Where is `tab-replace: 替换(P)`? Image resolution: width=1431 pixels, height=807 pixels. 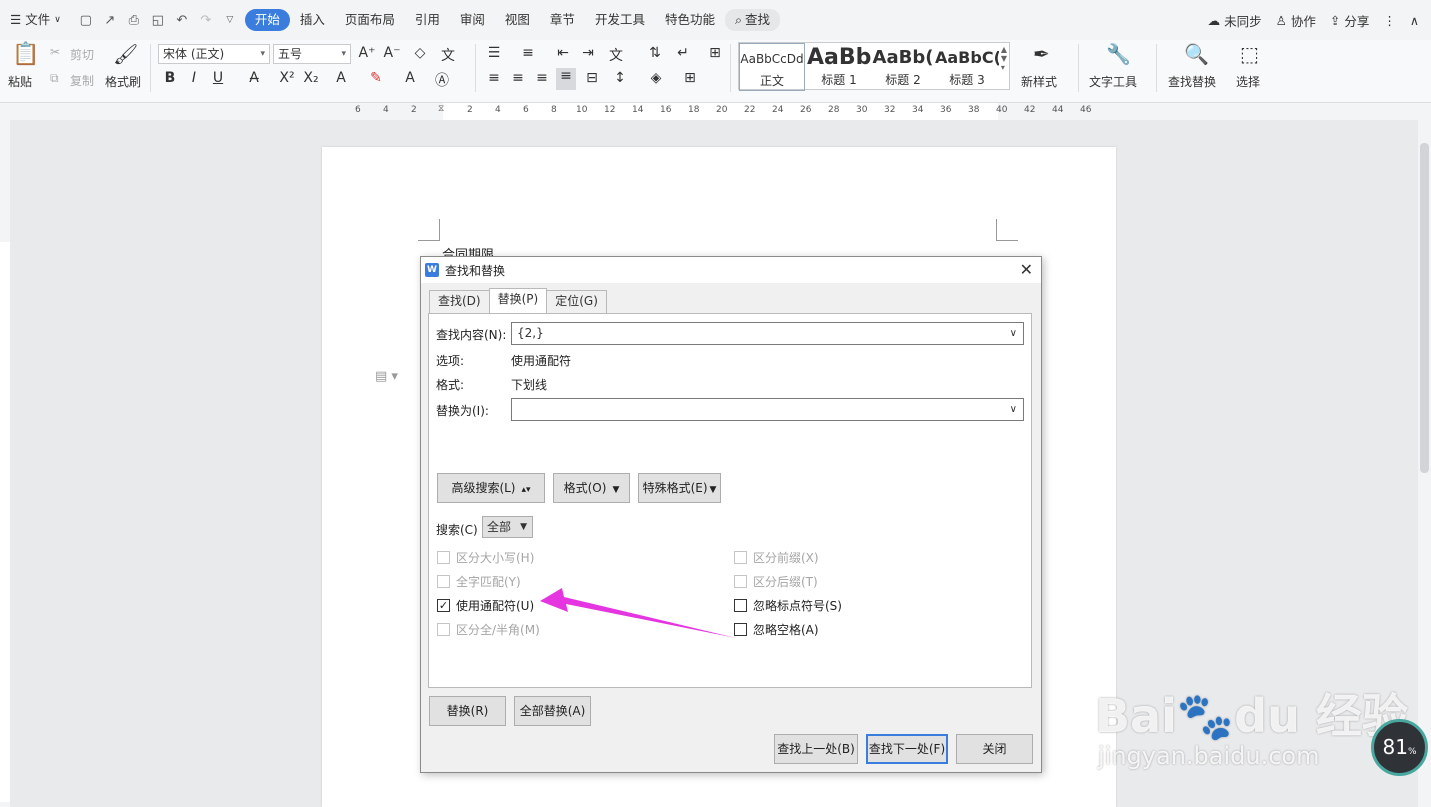 tab-replace: 替换(P) is located at coordinates (518, 300).